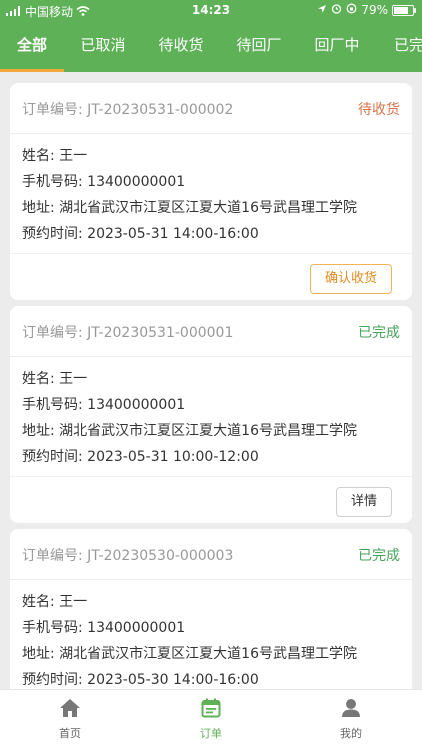 The image size is (422, 750). What do you see at coordinates (363, 502) in the screenshot?
I see `details-button: 详情` at bounding box center [363, 502].